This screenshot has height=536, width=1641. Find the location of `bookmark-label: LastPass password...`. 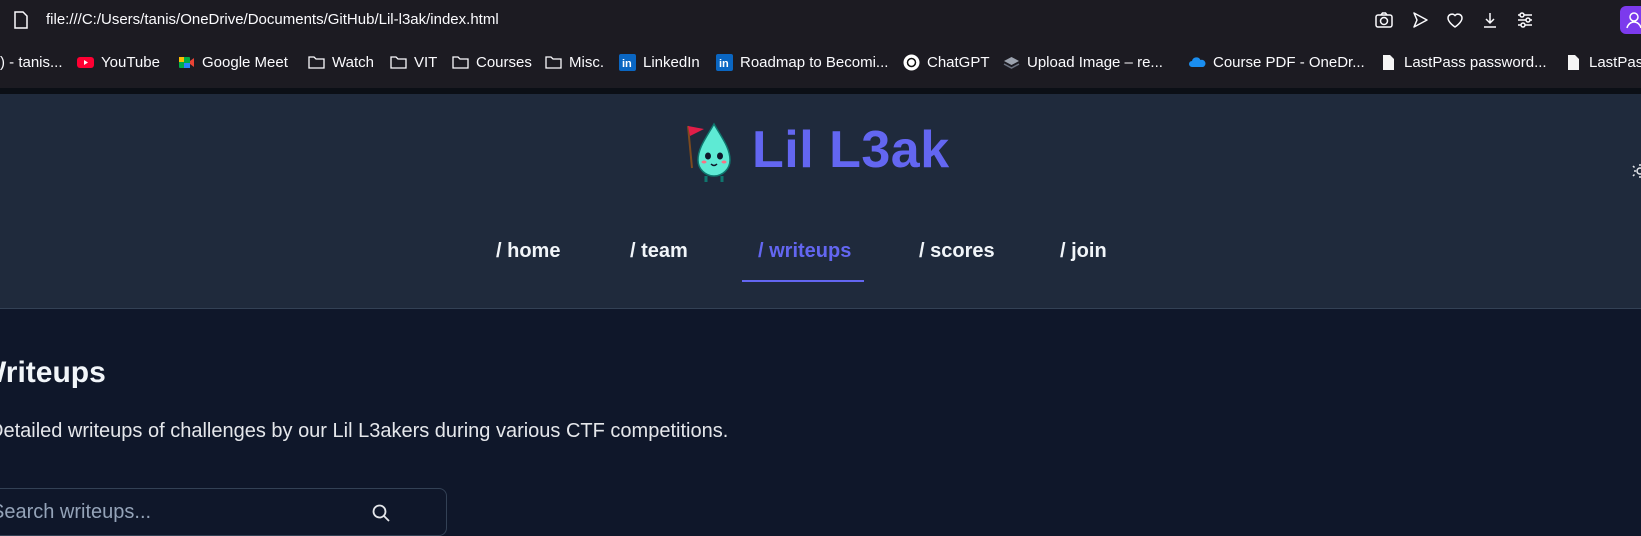

bookmark-label: LastPass password... is located at coordinates (1475, 62).